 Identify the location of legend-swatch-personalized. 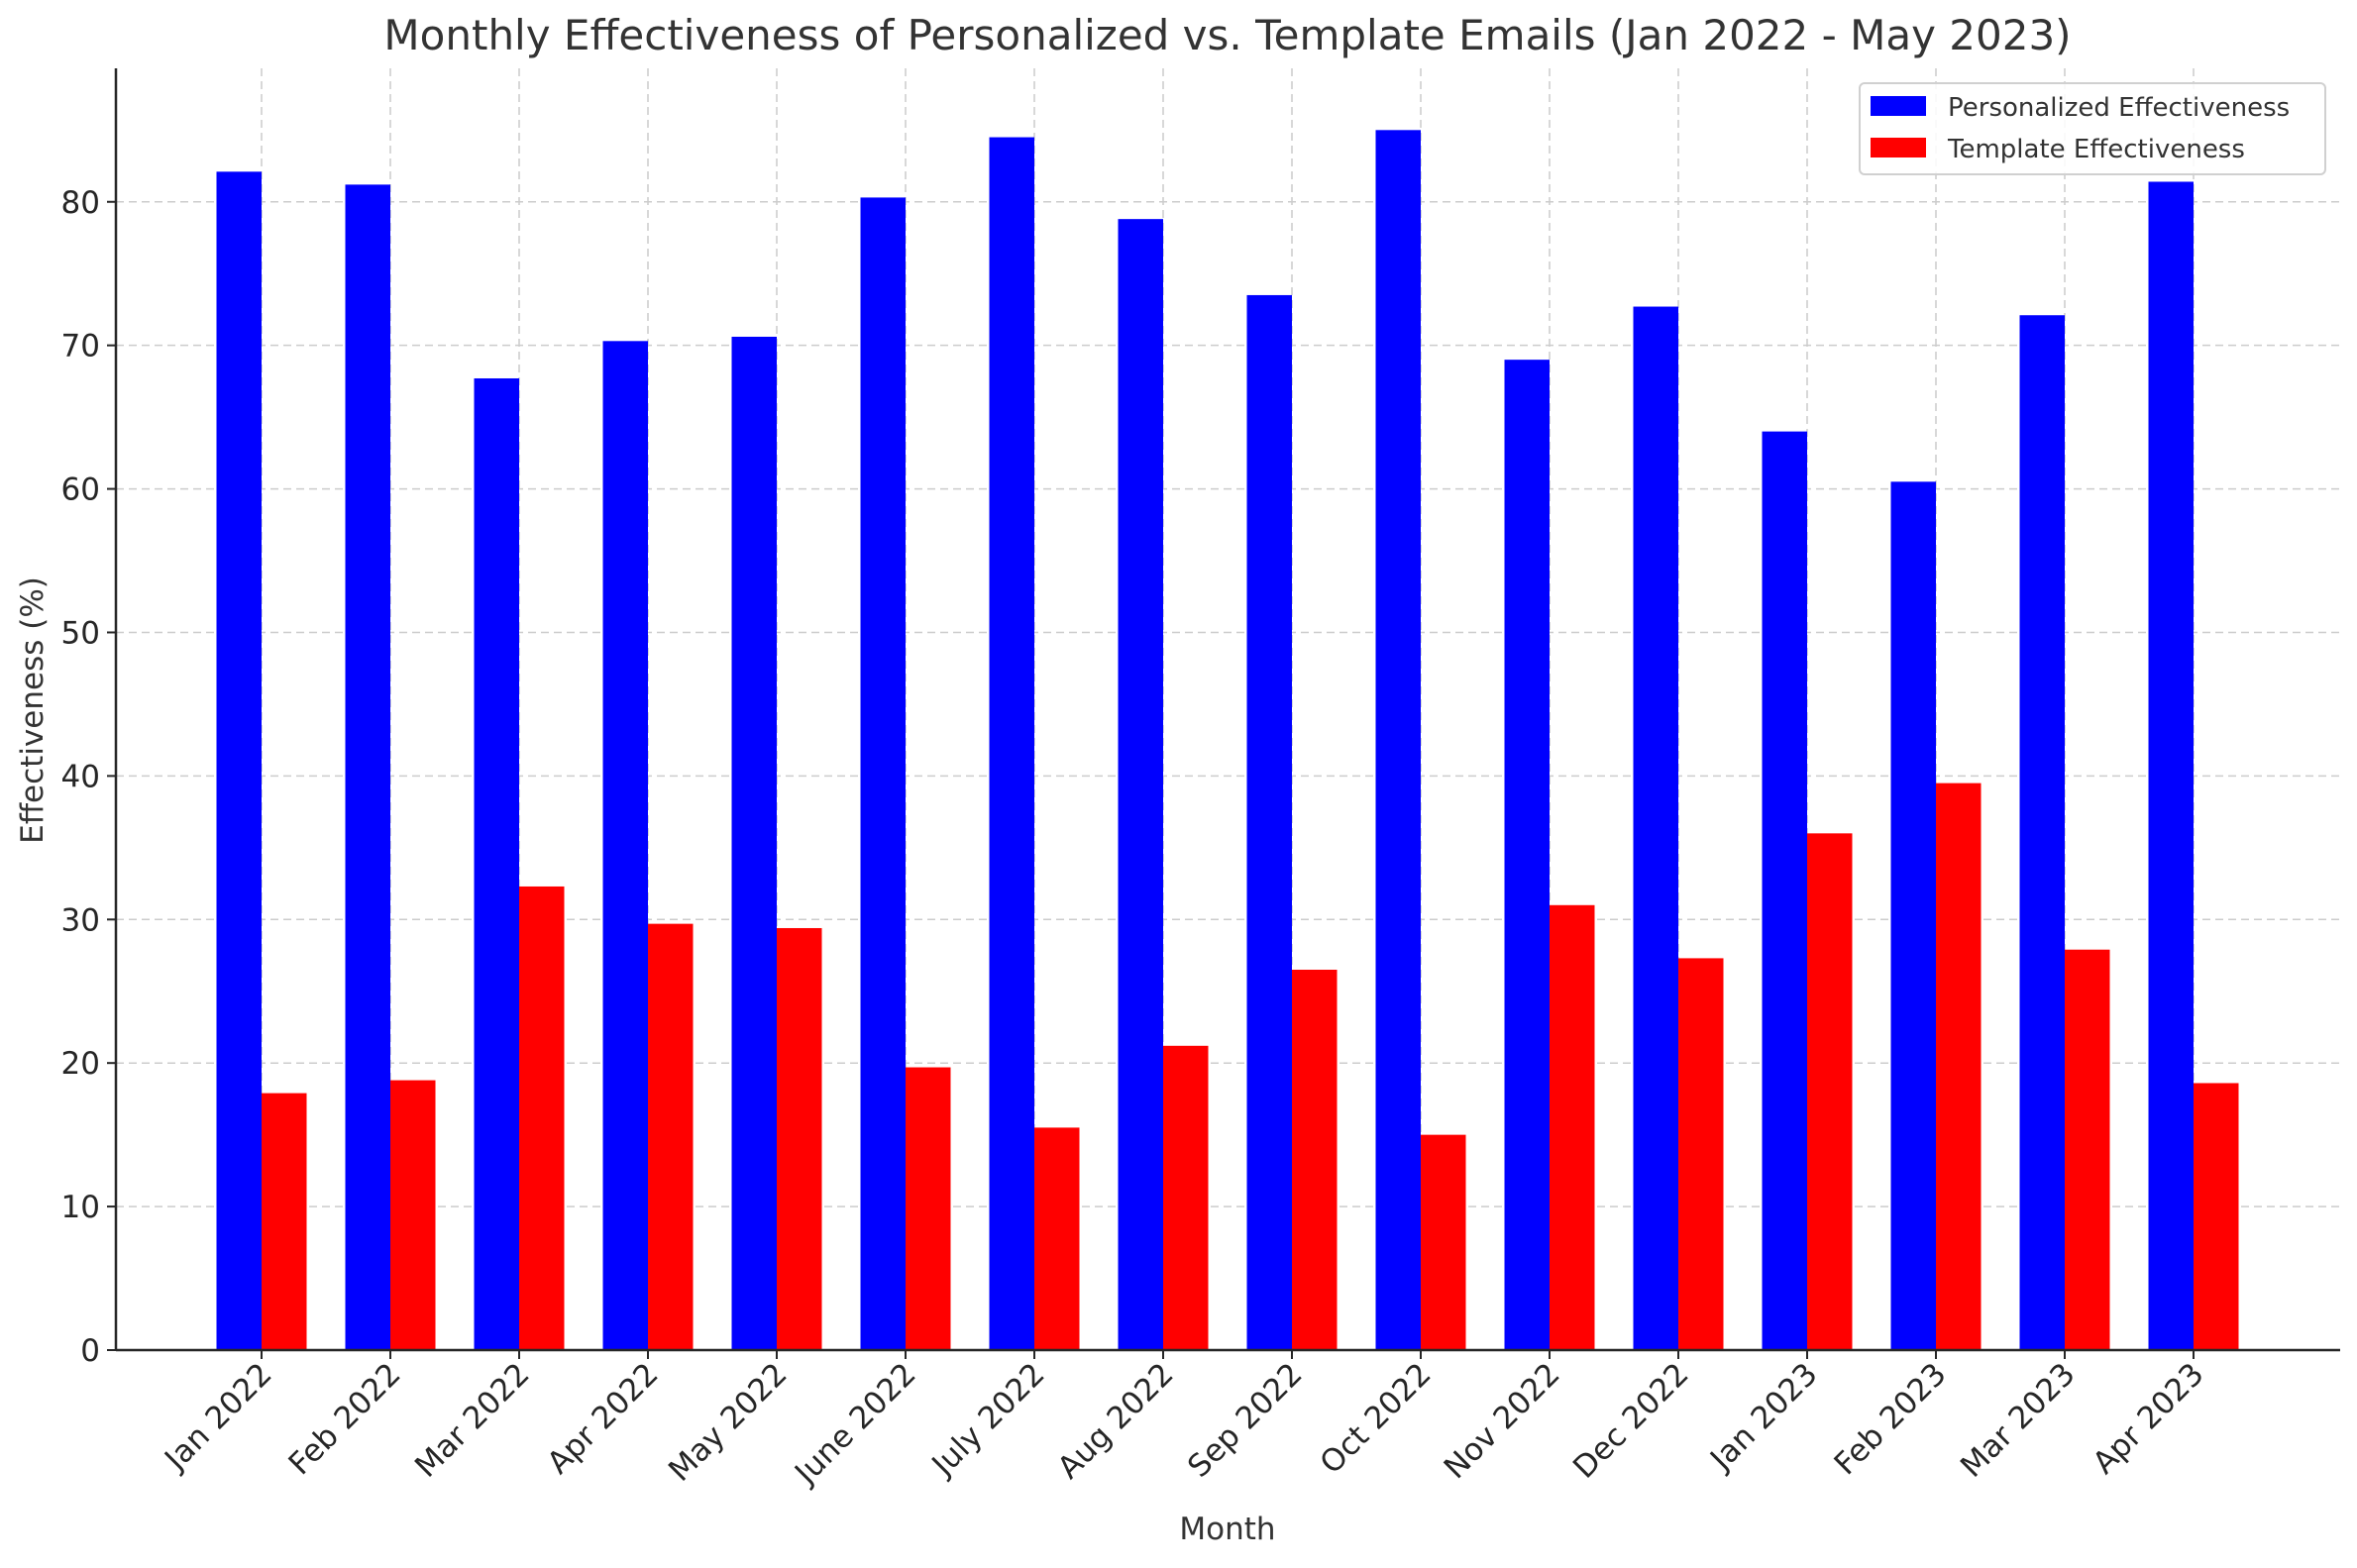
(1898, 106).